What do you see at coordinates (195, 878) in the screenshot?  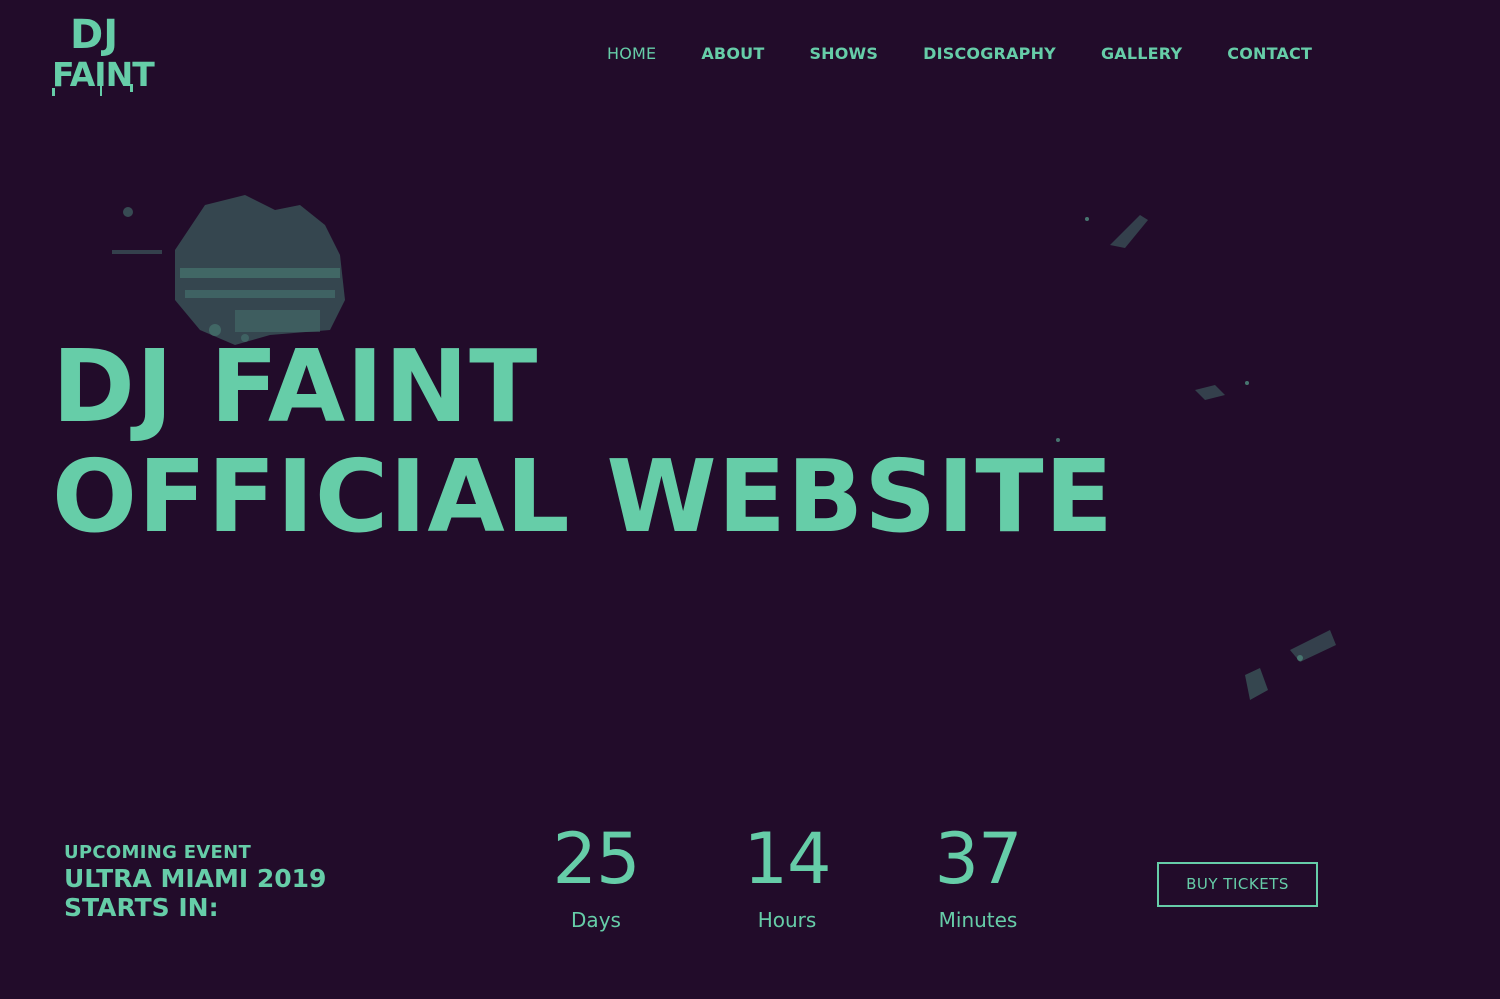 I see `event-name: ULTRA MIAMI 2019` at bounding box center [195, 878].